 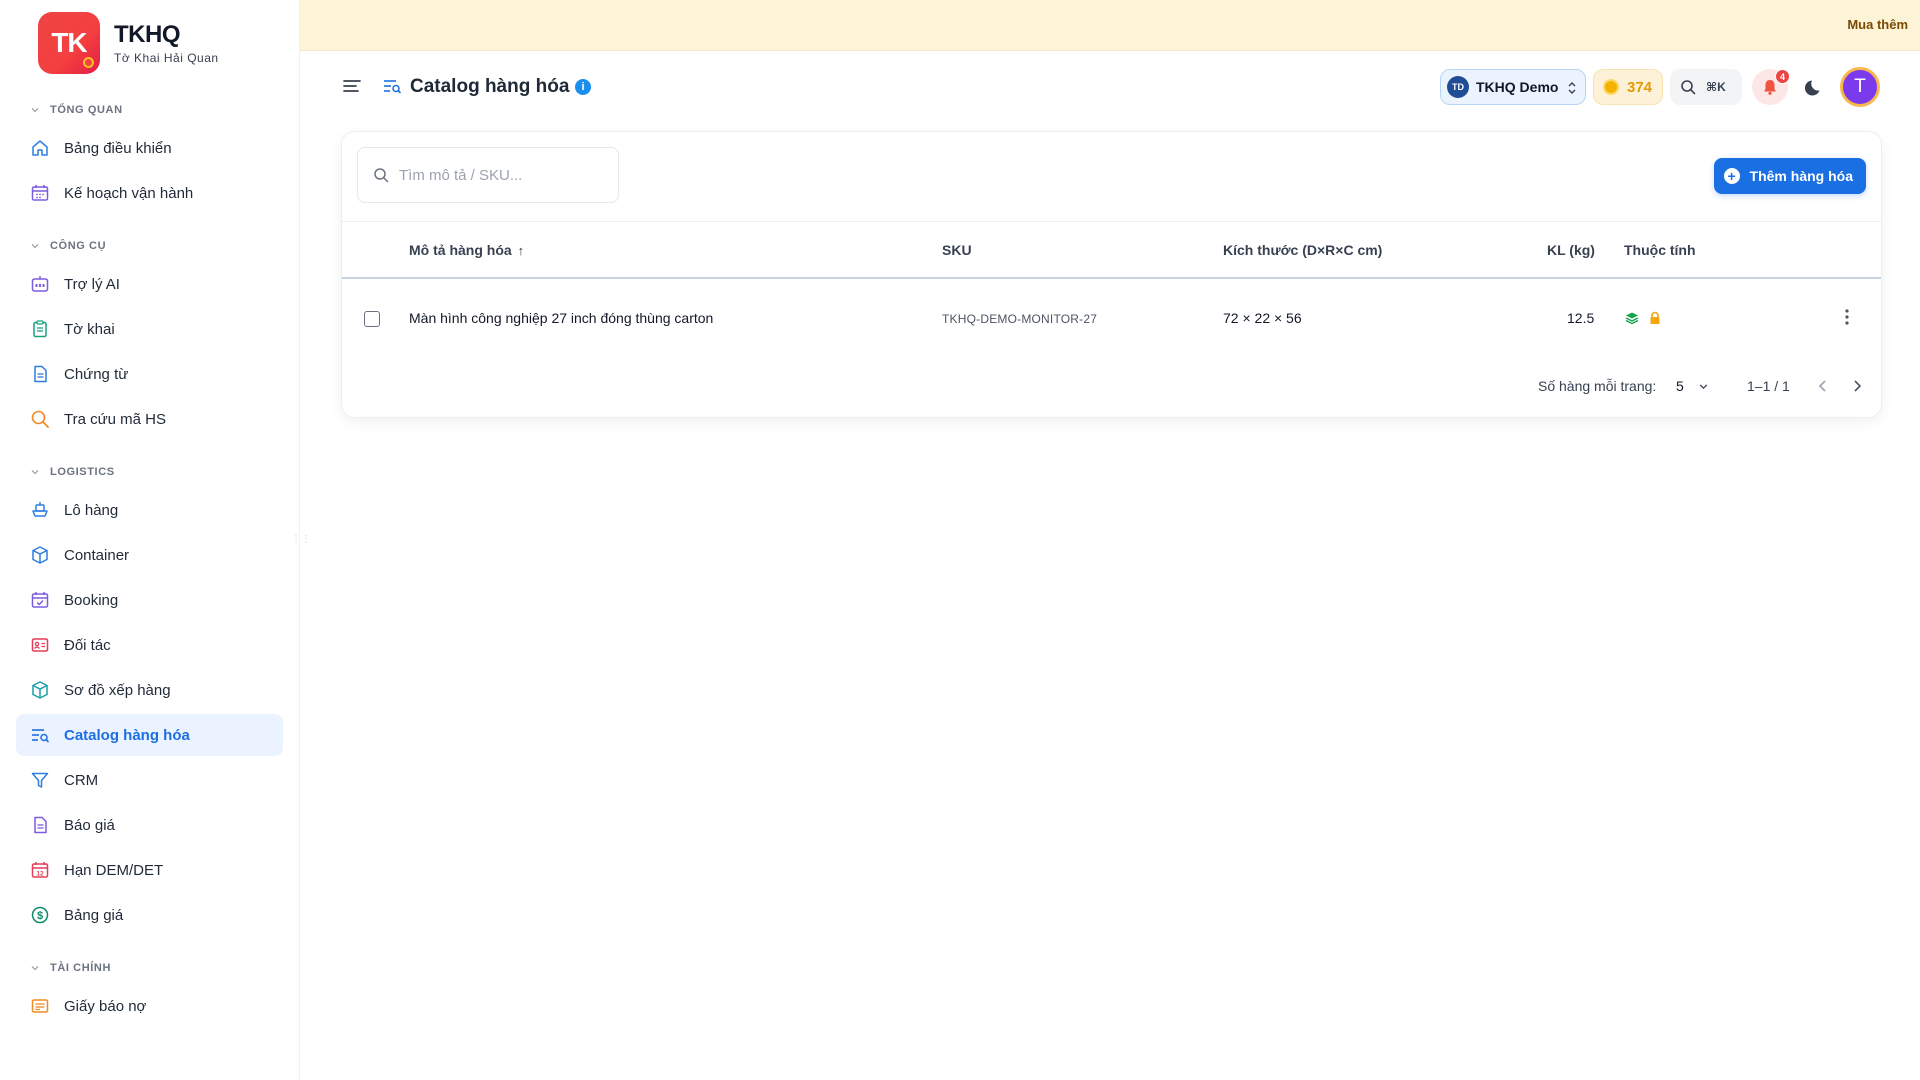 I want to click on catalog-search-box, so click(x=488, y=175).